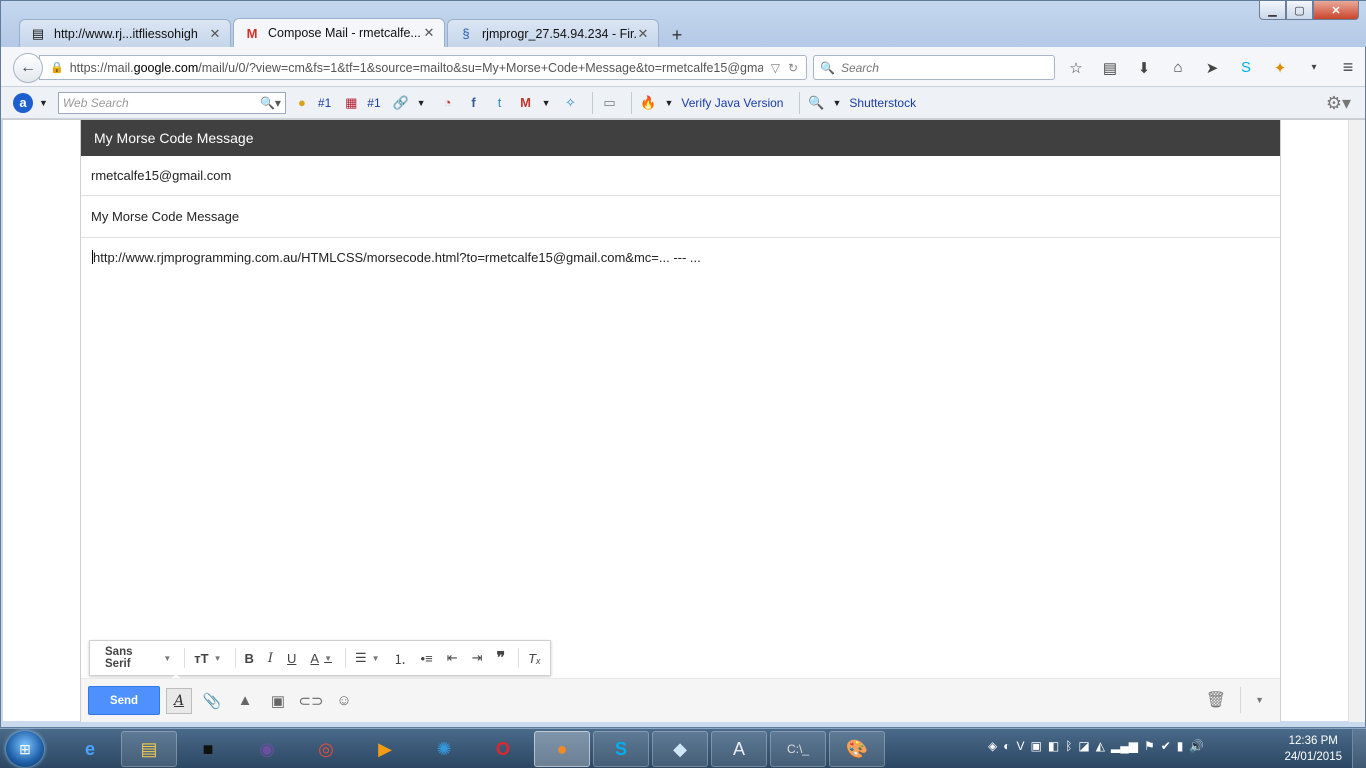  I want to click on firefox-icon: ●, so click(562, 749).